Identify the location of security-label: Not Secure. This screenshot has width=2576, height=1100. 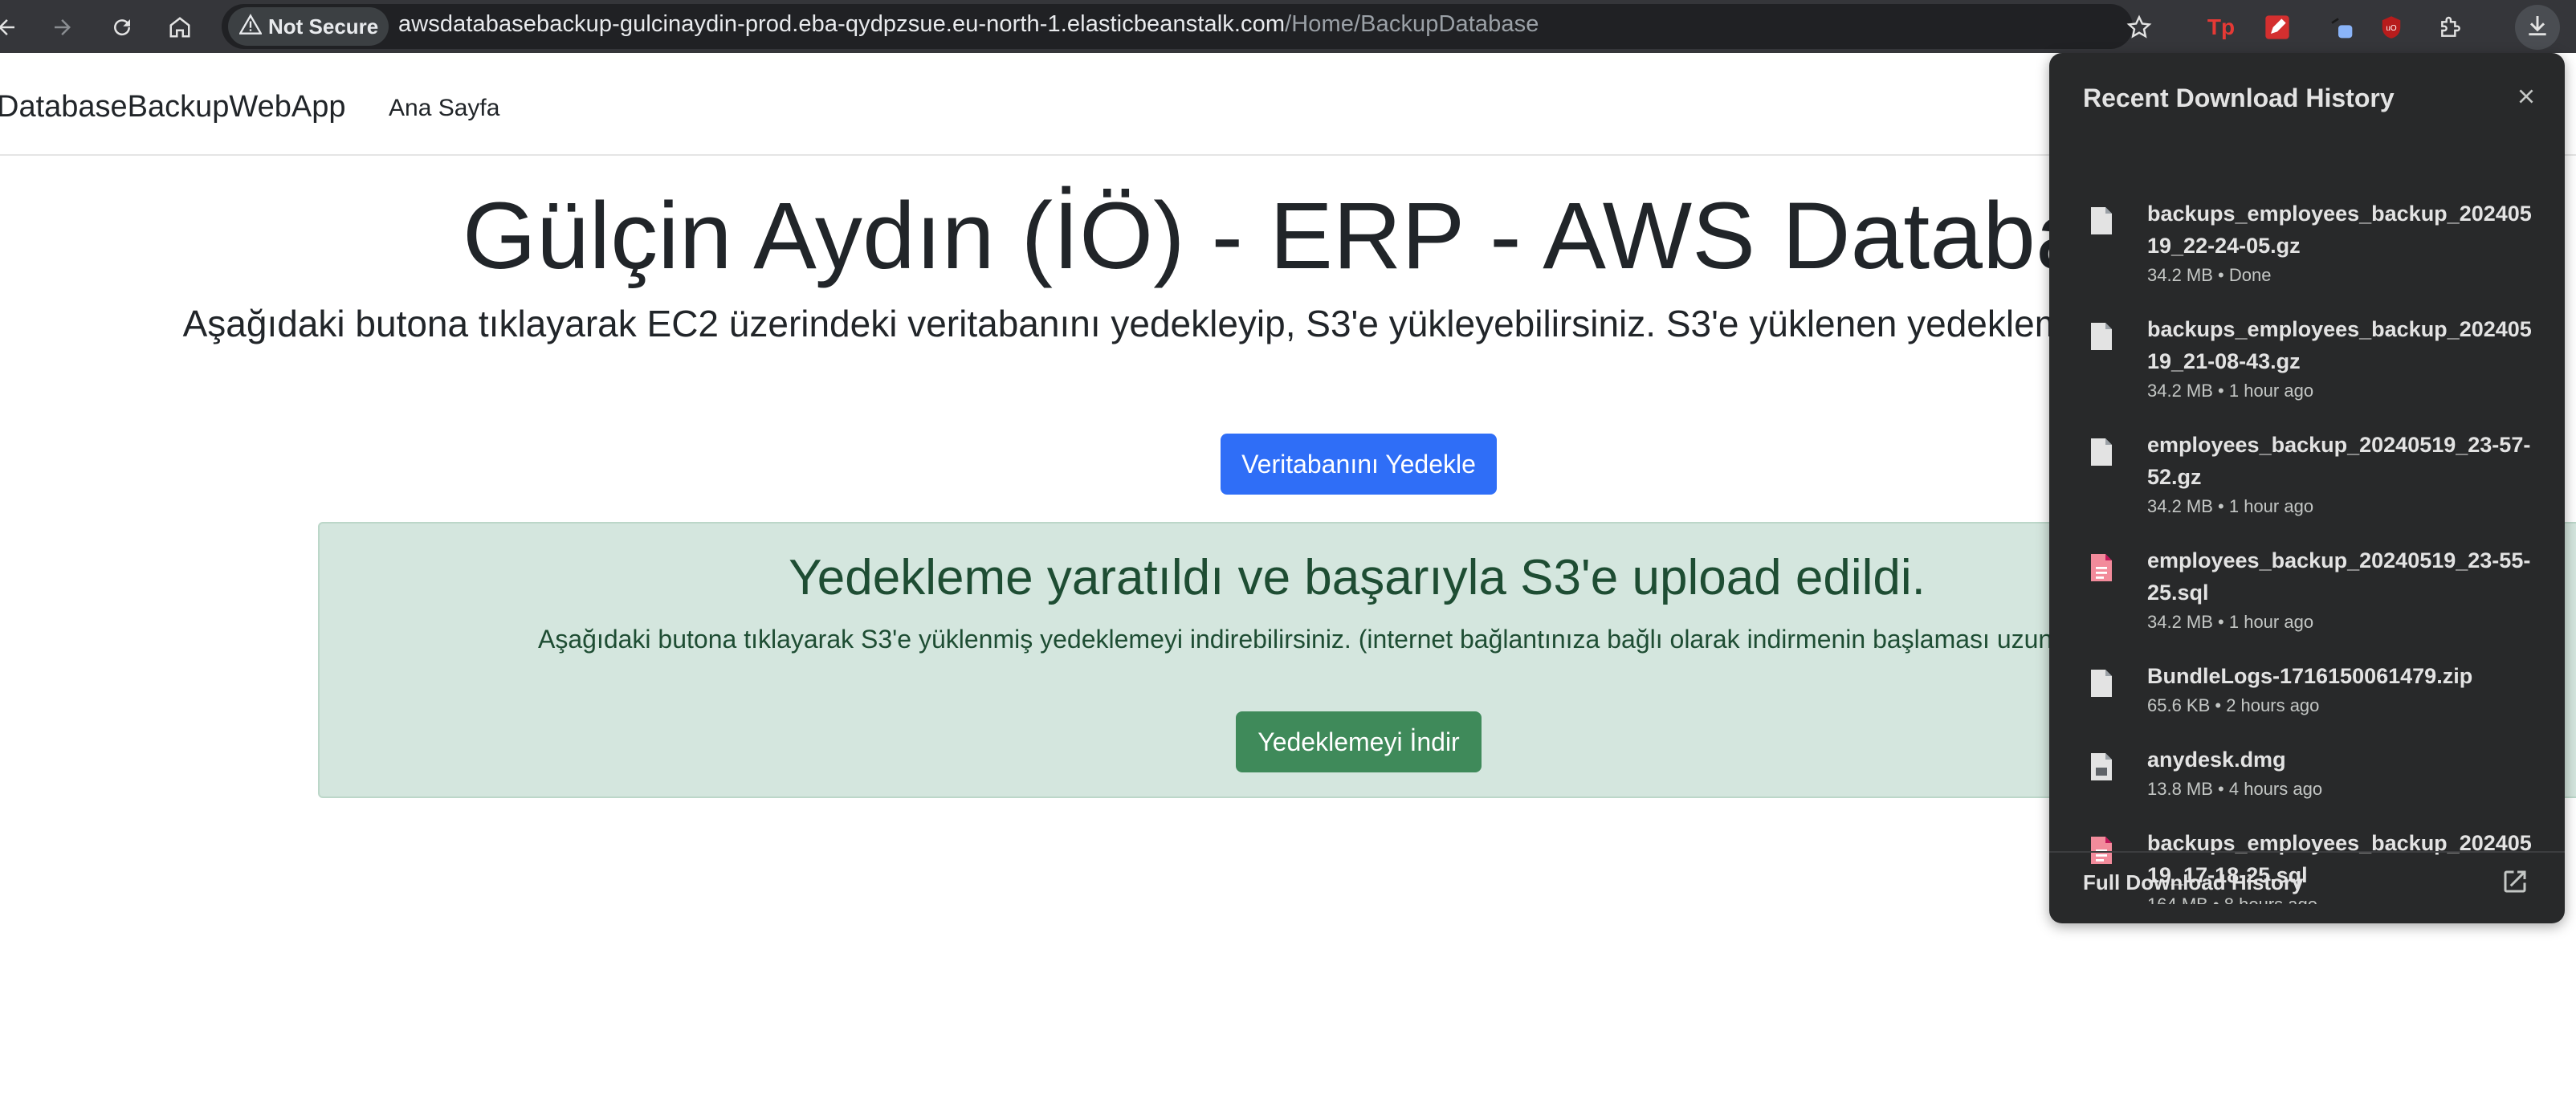
(323, 26).